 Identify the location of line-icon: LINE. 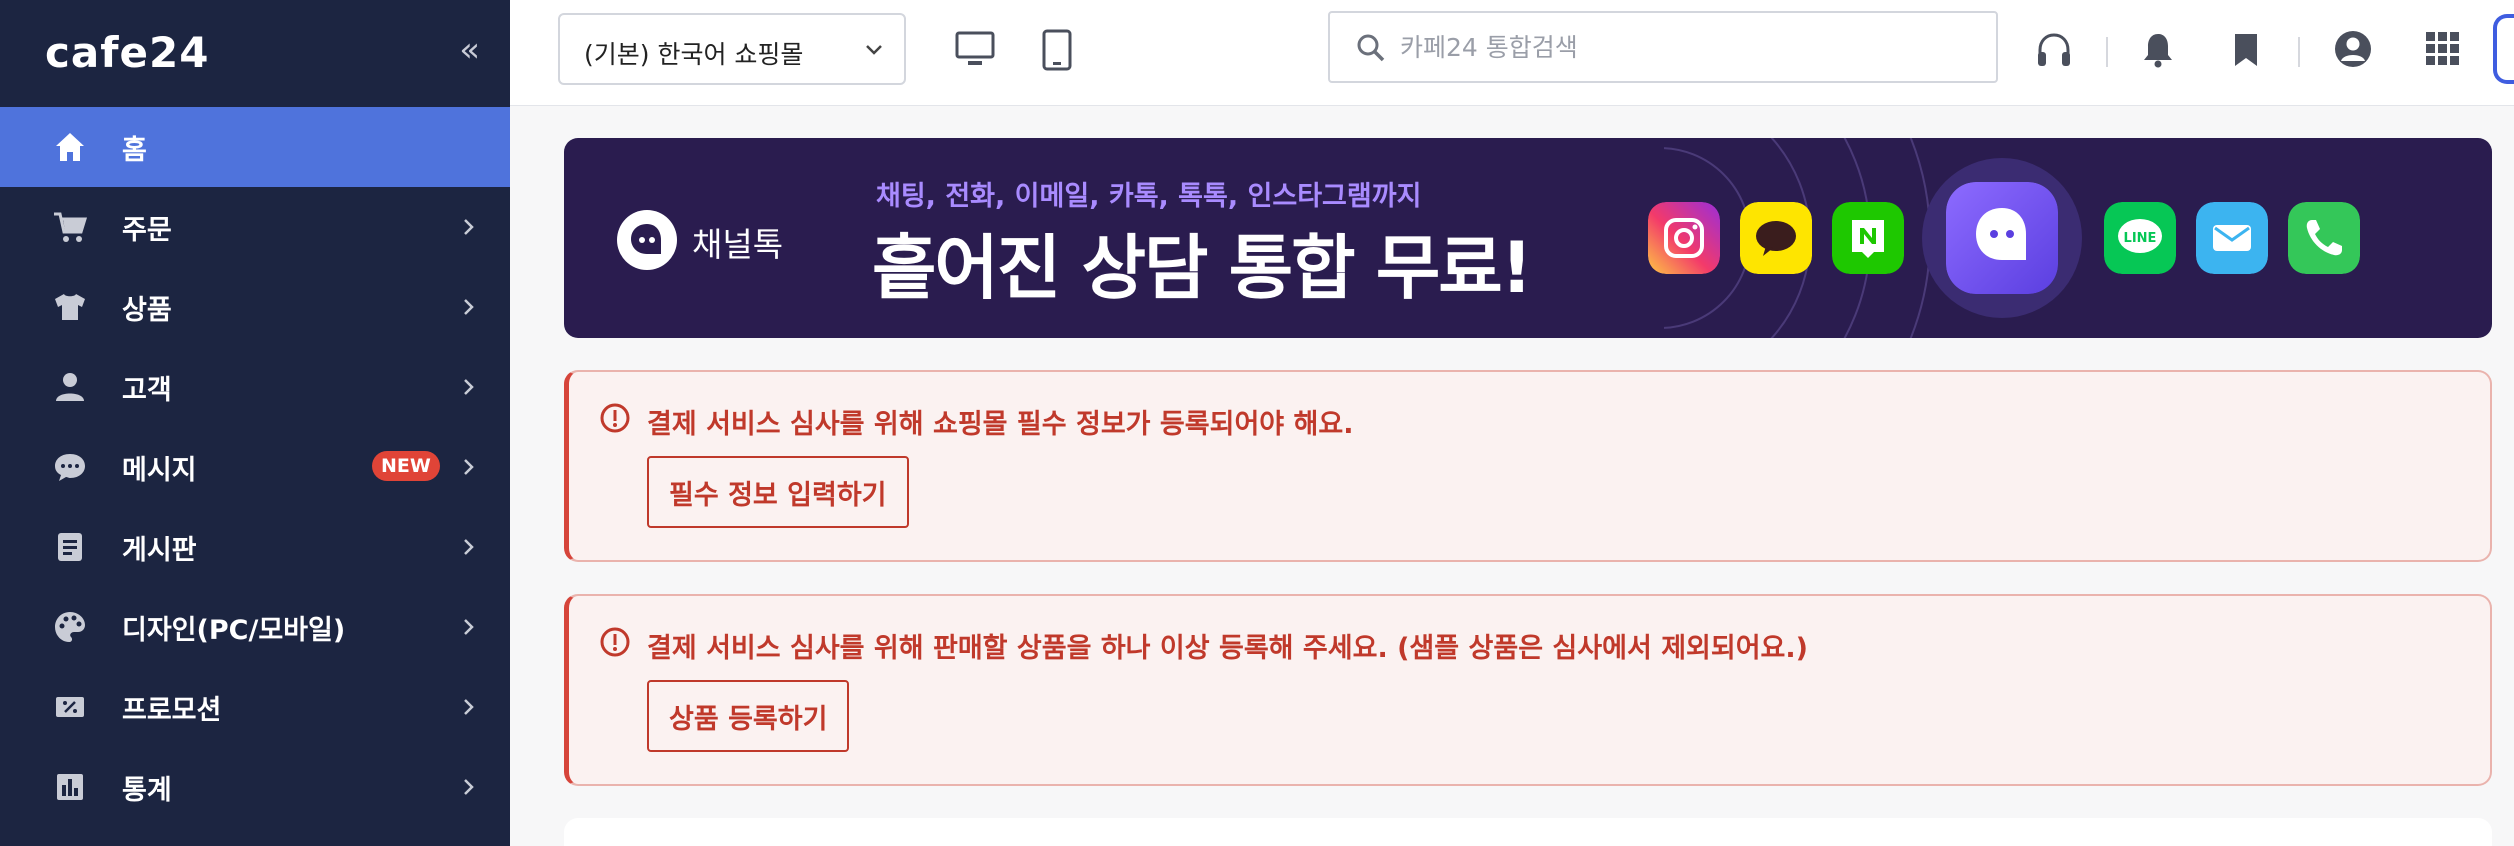
(2140, 238).